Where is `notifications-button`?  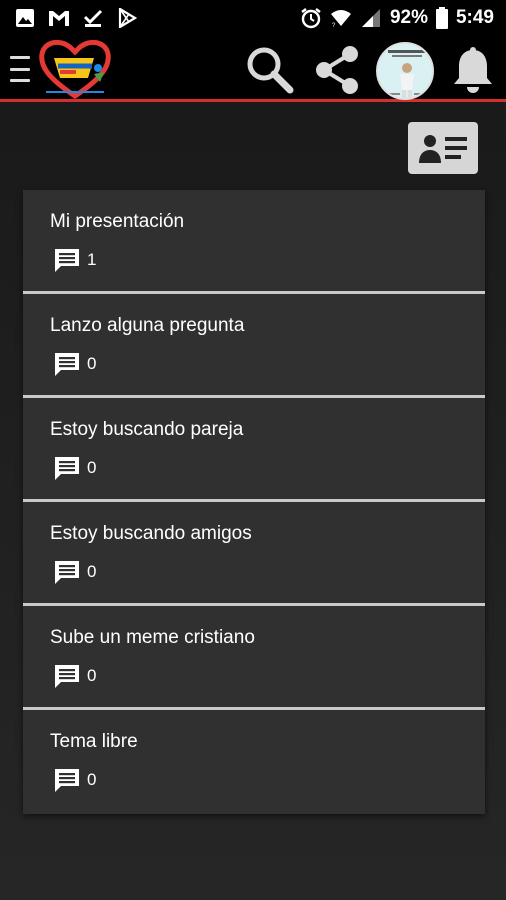 notifications-button is located at coordinates (473, 70).